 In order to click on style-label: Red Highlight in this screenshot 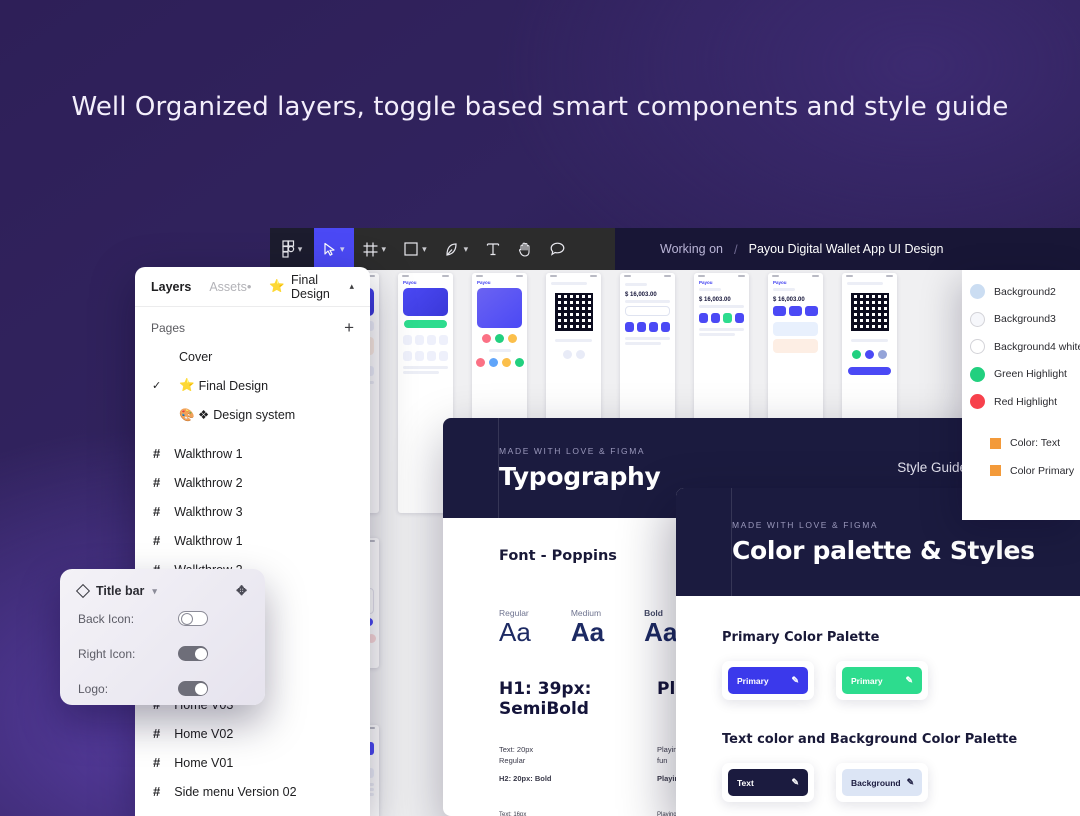, I will do `click(1026, 401)`.